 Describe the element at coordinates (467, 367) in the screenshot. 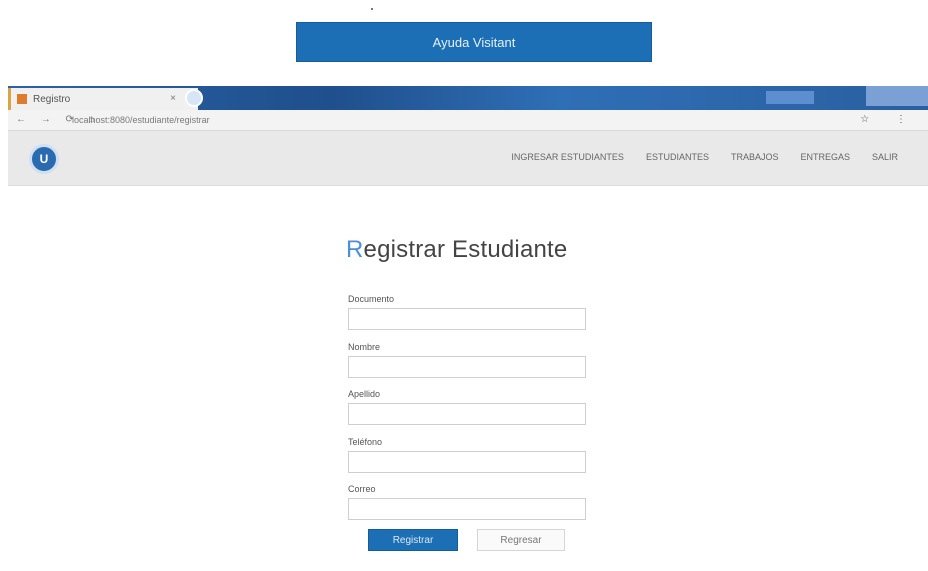

I see `nombre-input` at that location.